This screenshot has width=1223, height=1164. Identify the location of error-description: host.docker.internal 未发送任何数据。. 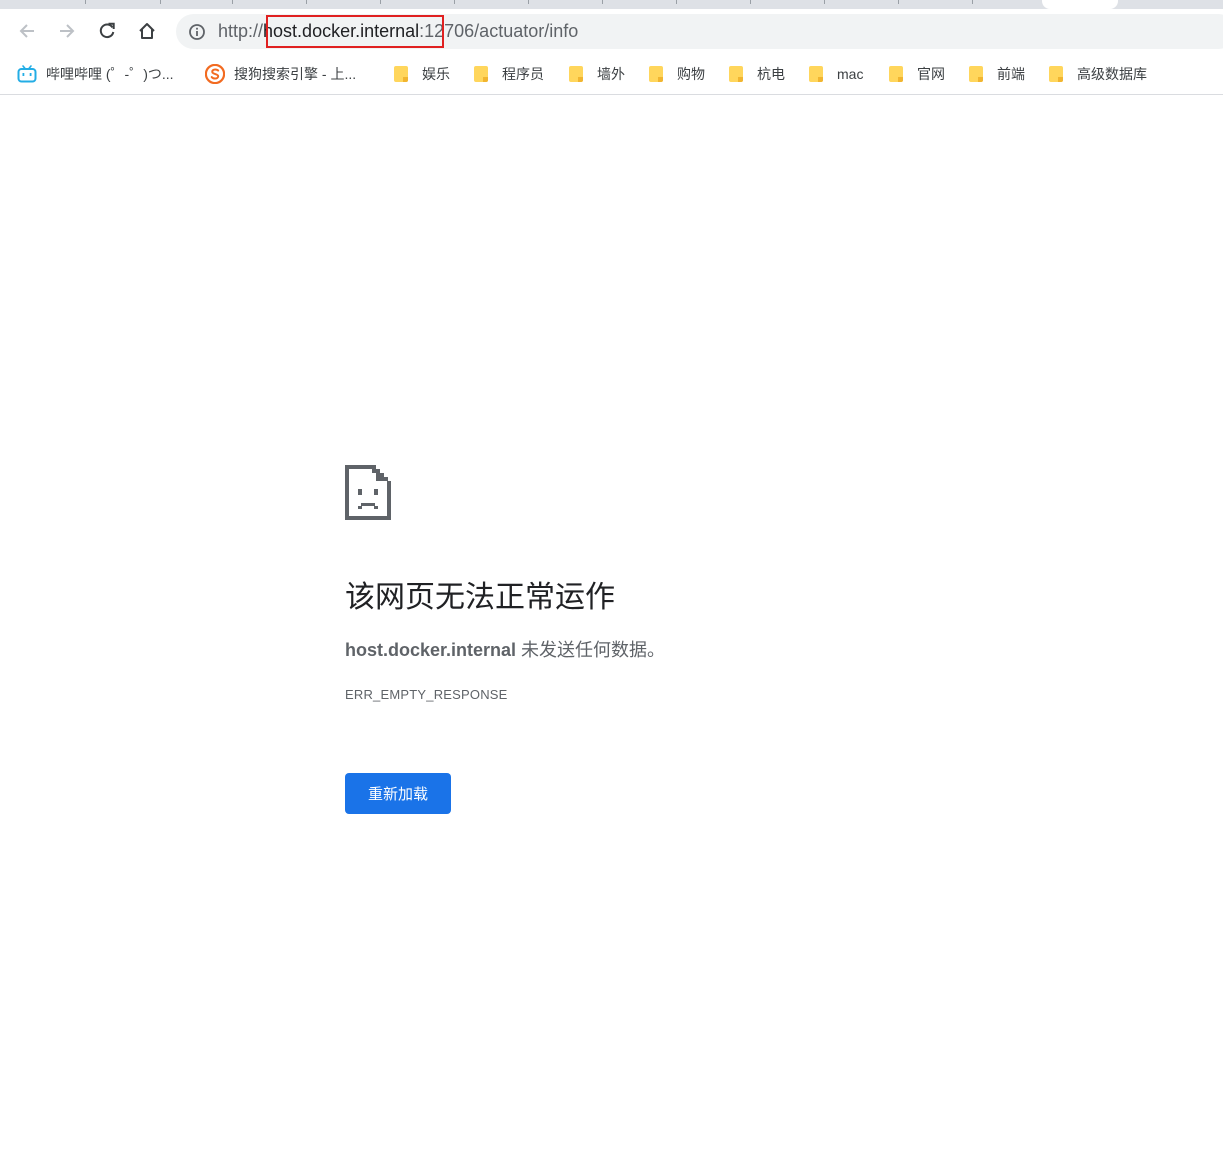
(505, 650).